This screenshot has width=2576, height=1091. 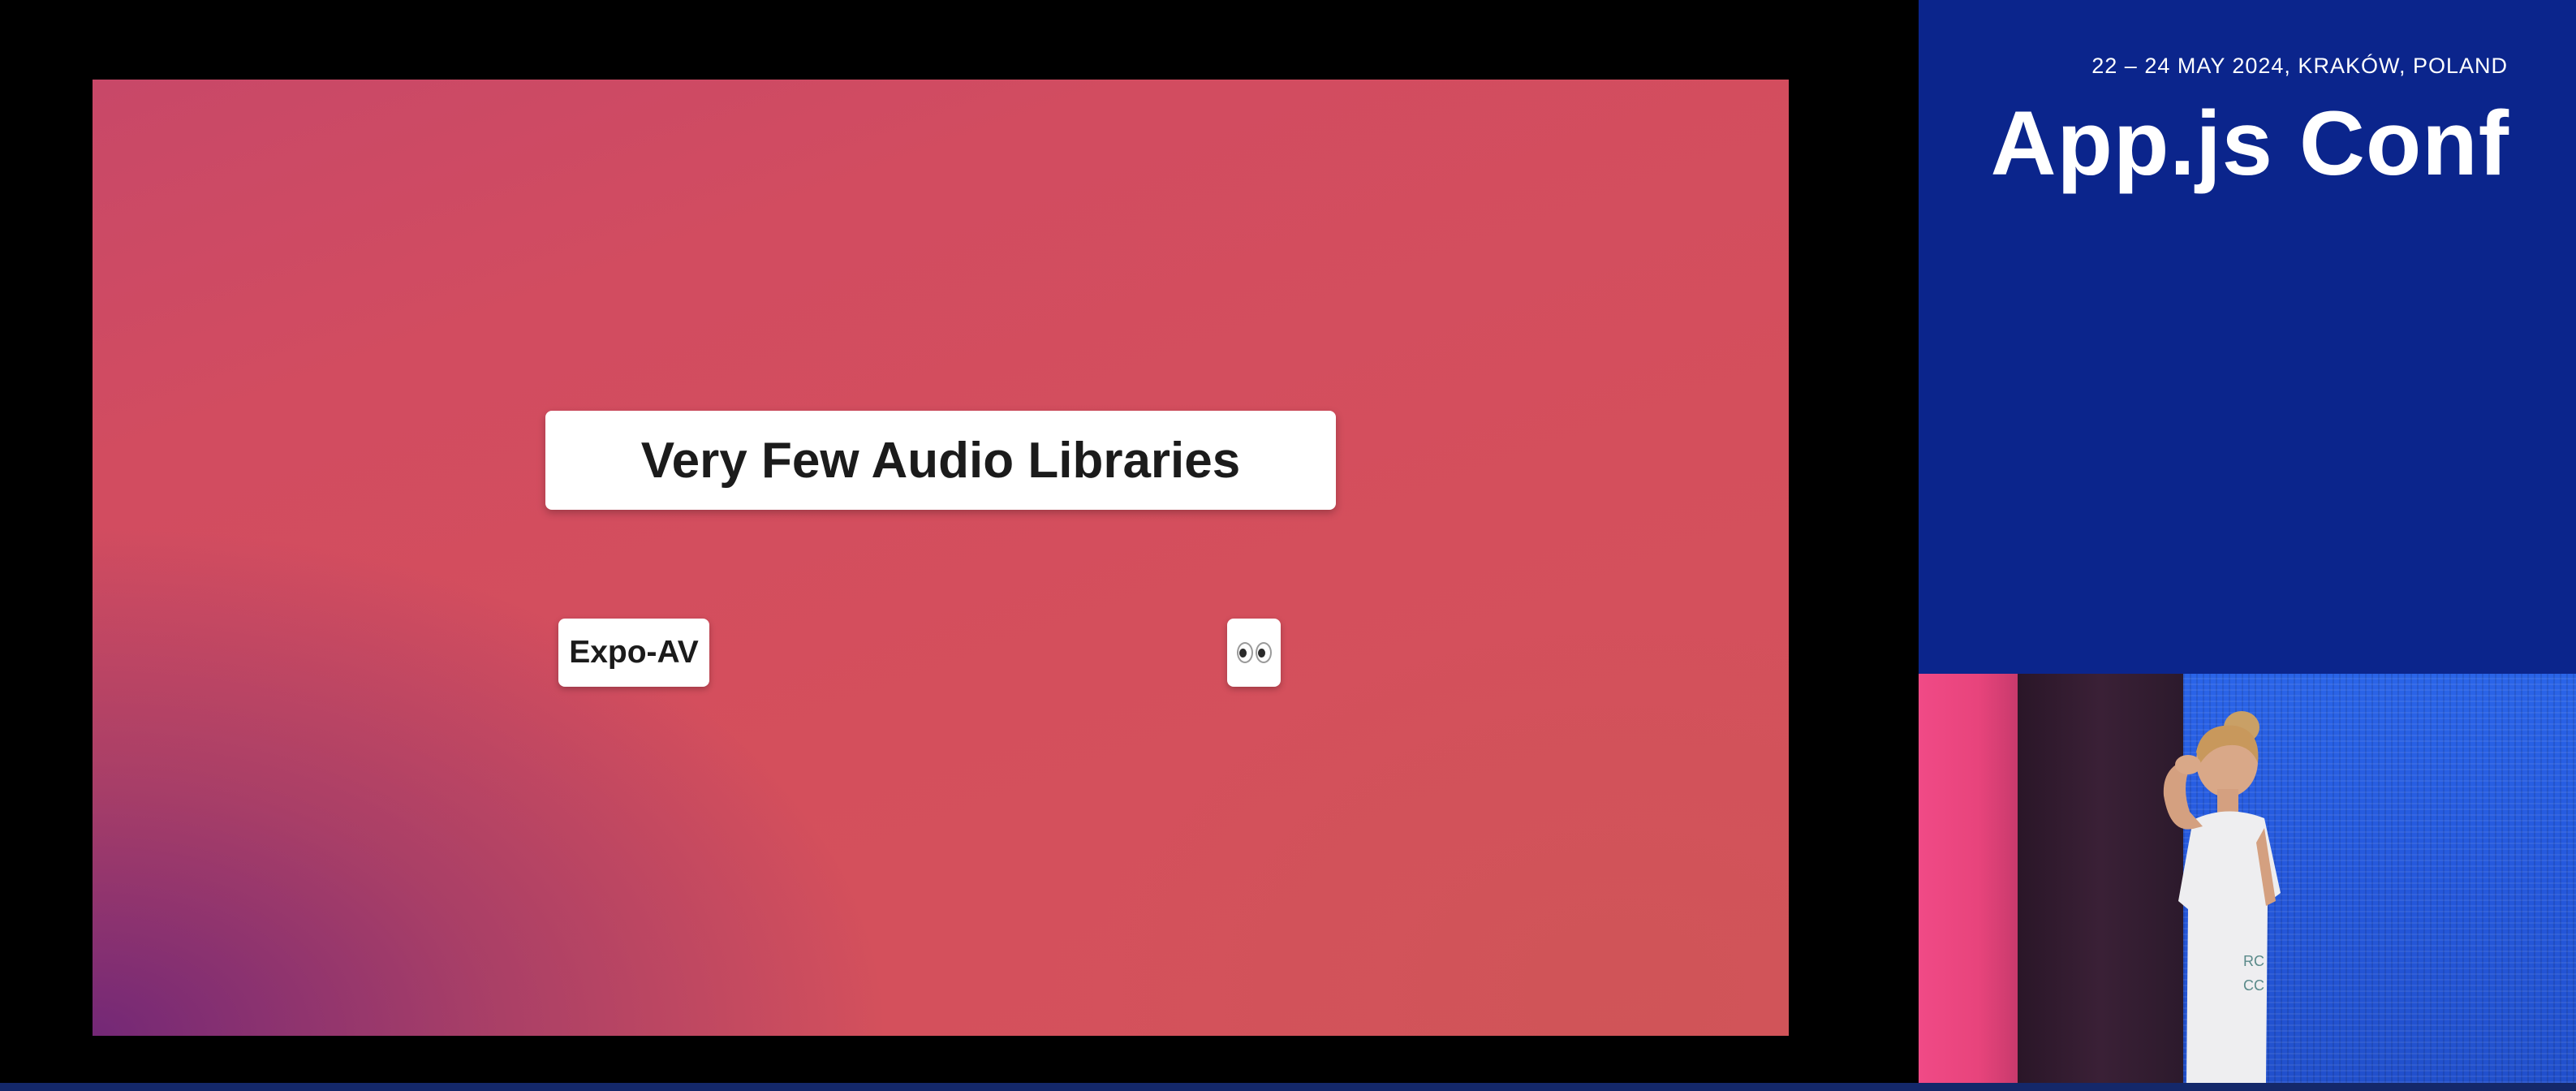 What do you see at coordinates (2250, 143) in the screenshot?
I see `conference-name: App.js Conf` at bounding box center [2250, 143].